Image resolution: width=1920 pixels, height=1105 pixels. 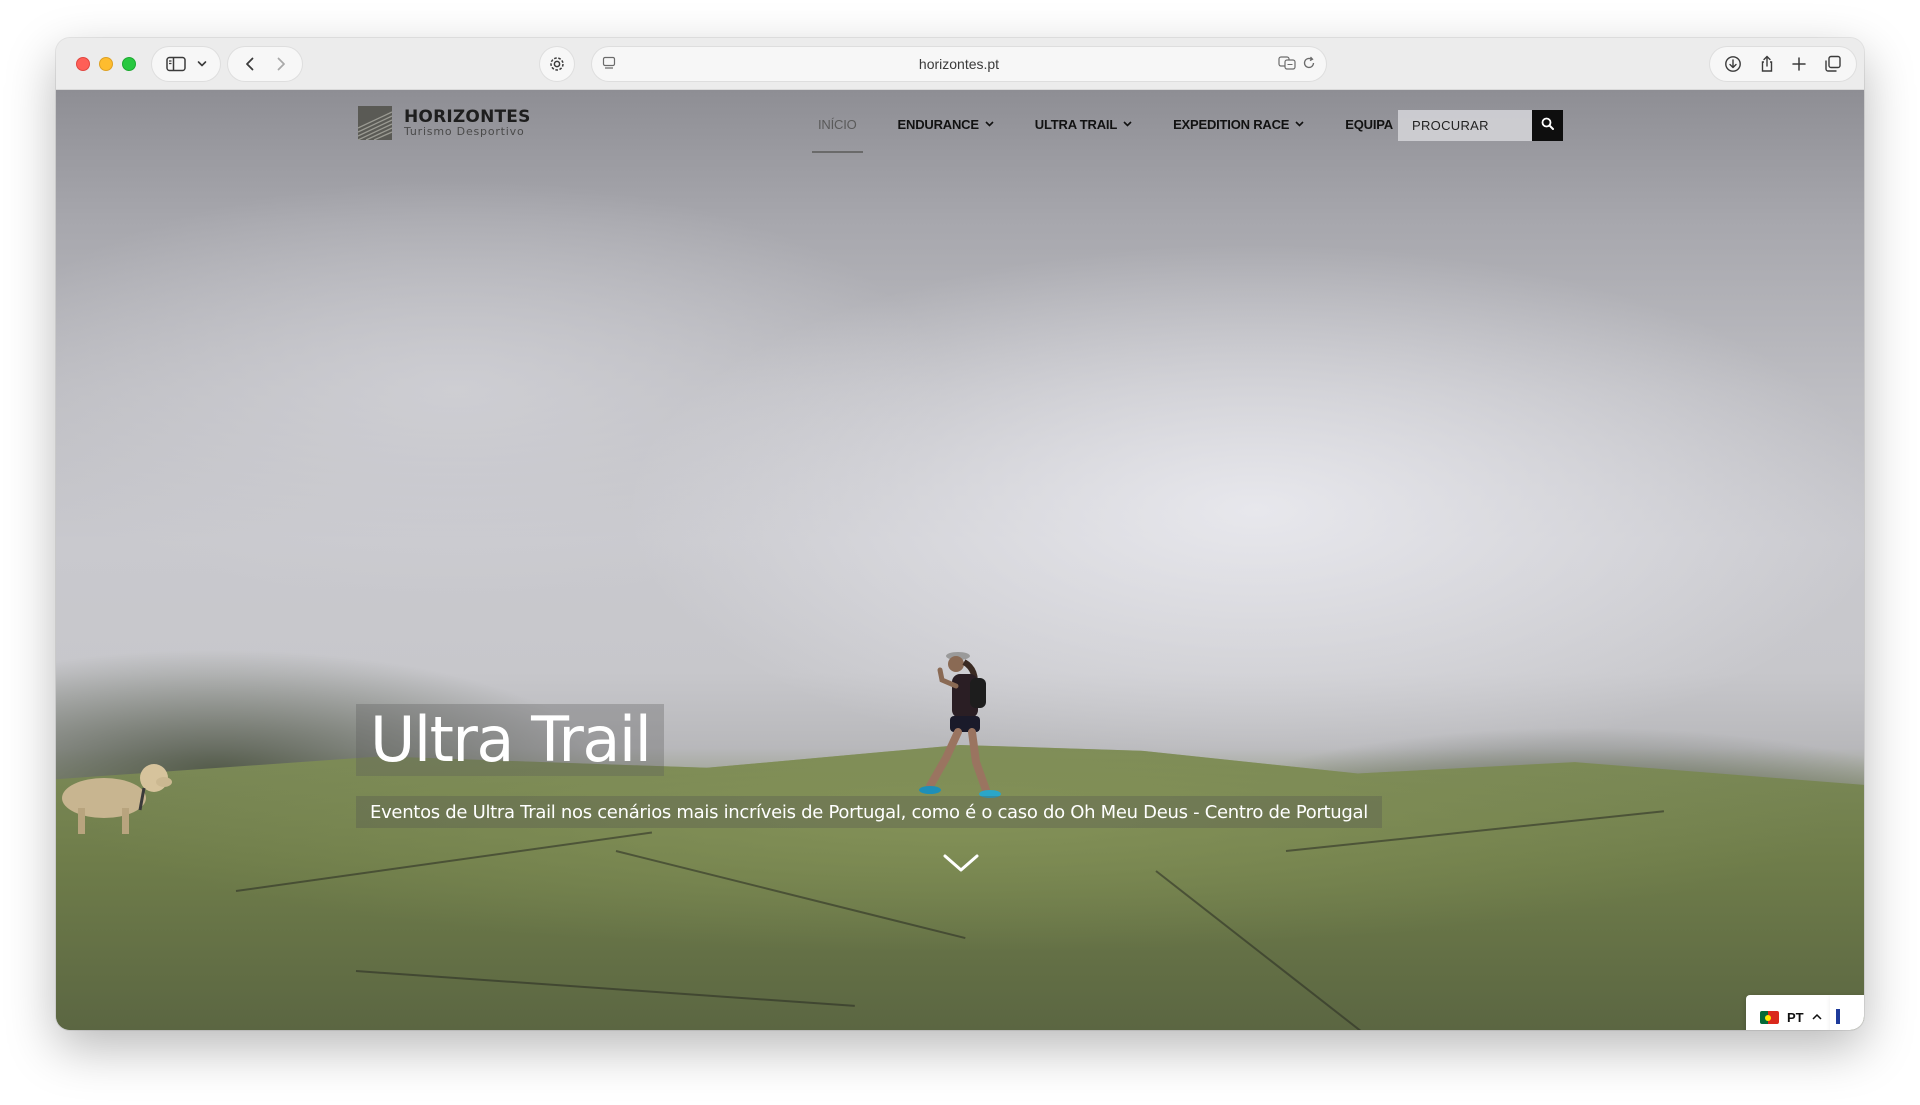 What do you see at coordinates (1767, 64) in the screenshot?
I see `share-icon` at bounding box center [1767, 64].